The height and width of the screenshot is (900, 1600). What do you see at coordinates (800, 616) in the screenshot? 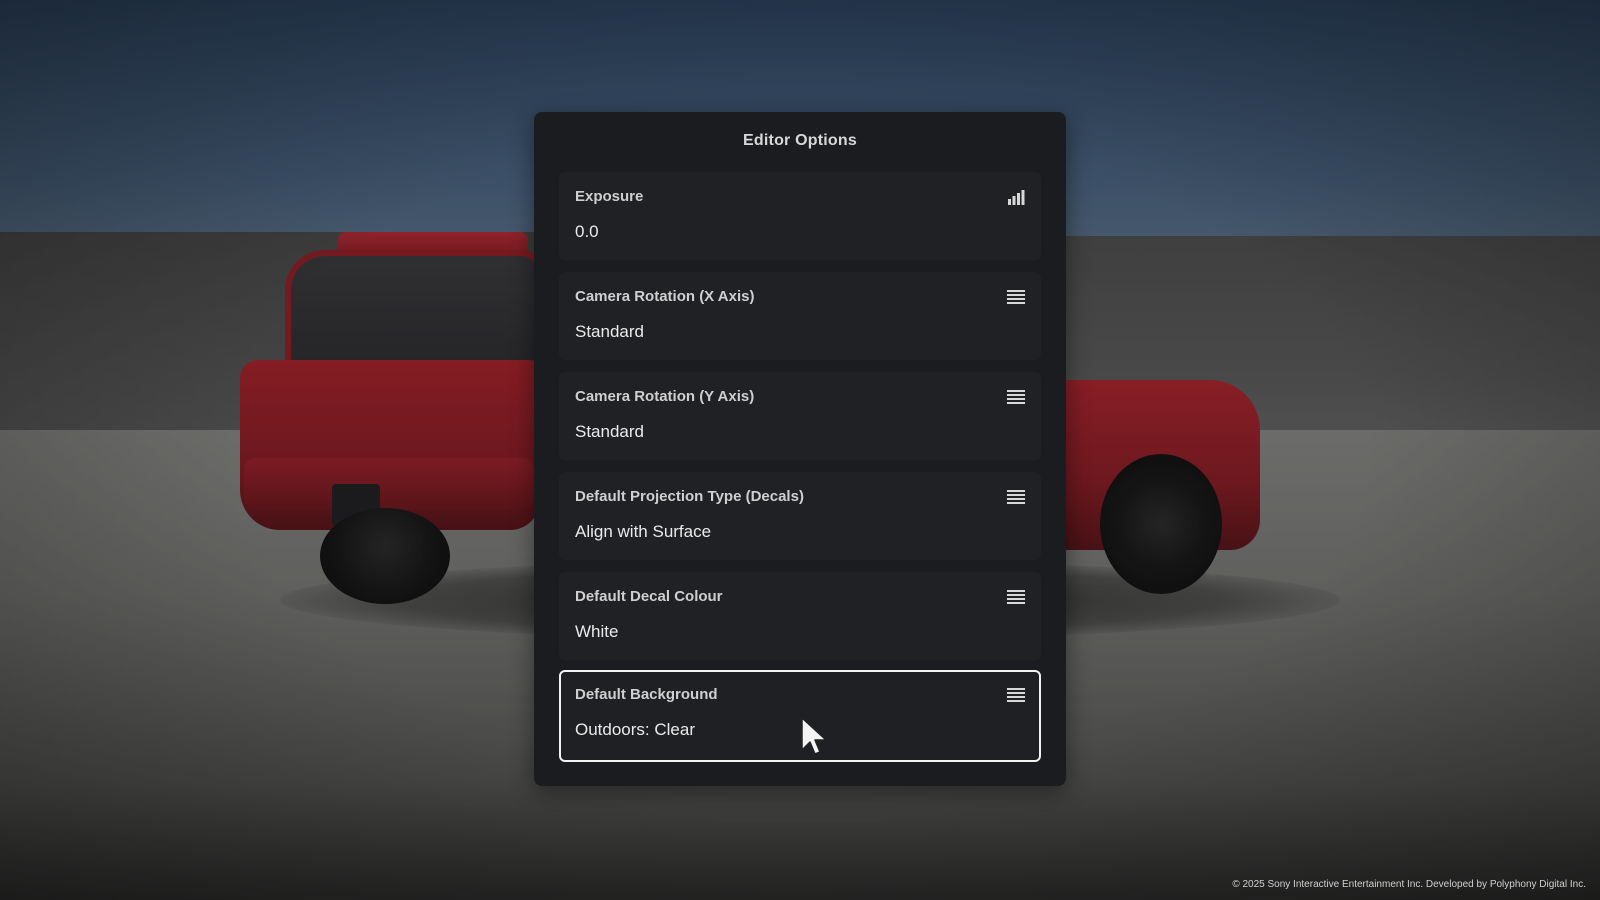
I see `option-default-decal-colour: Default Decal Colour White` at bounding box center [800, 616].